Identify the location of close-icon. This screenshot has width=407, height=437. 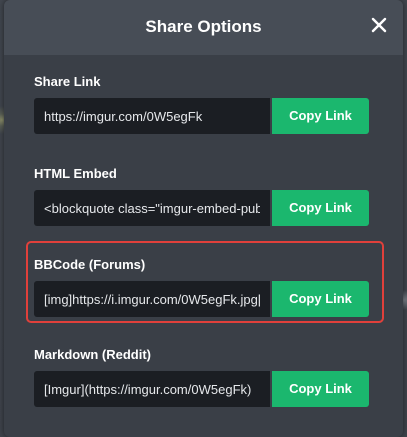
(379, 25).